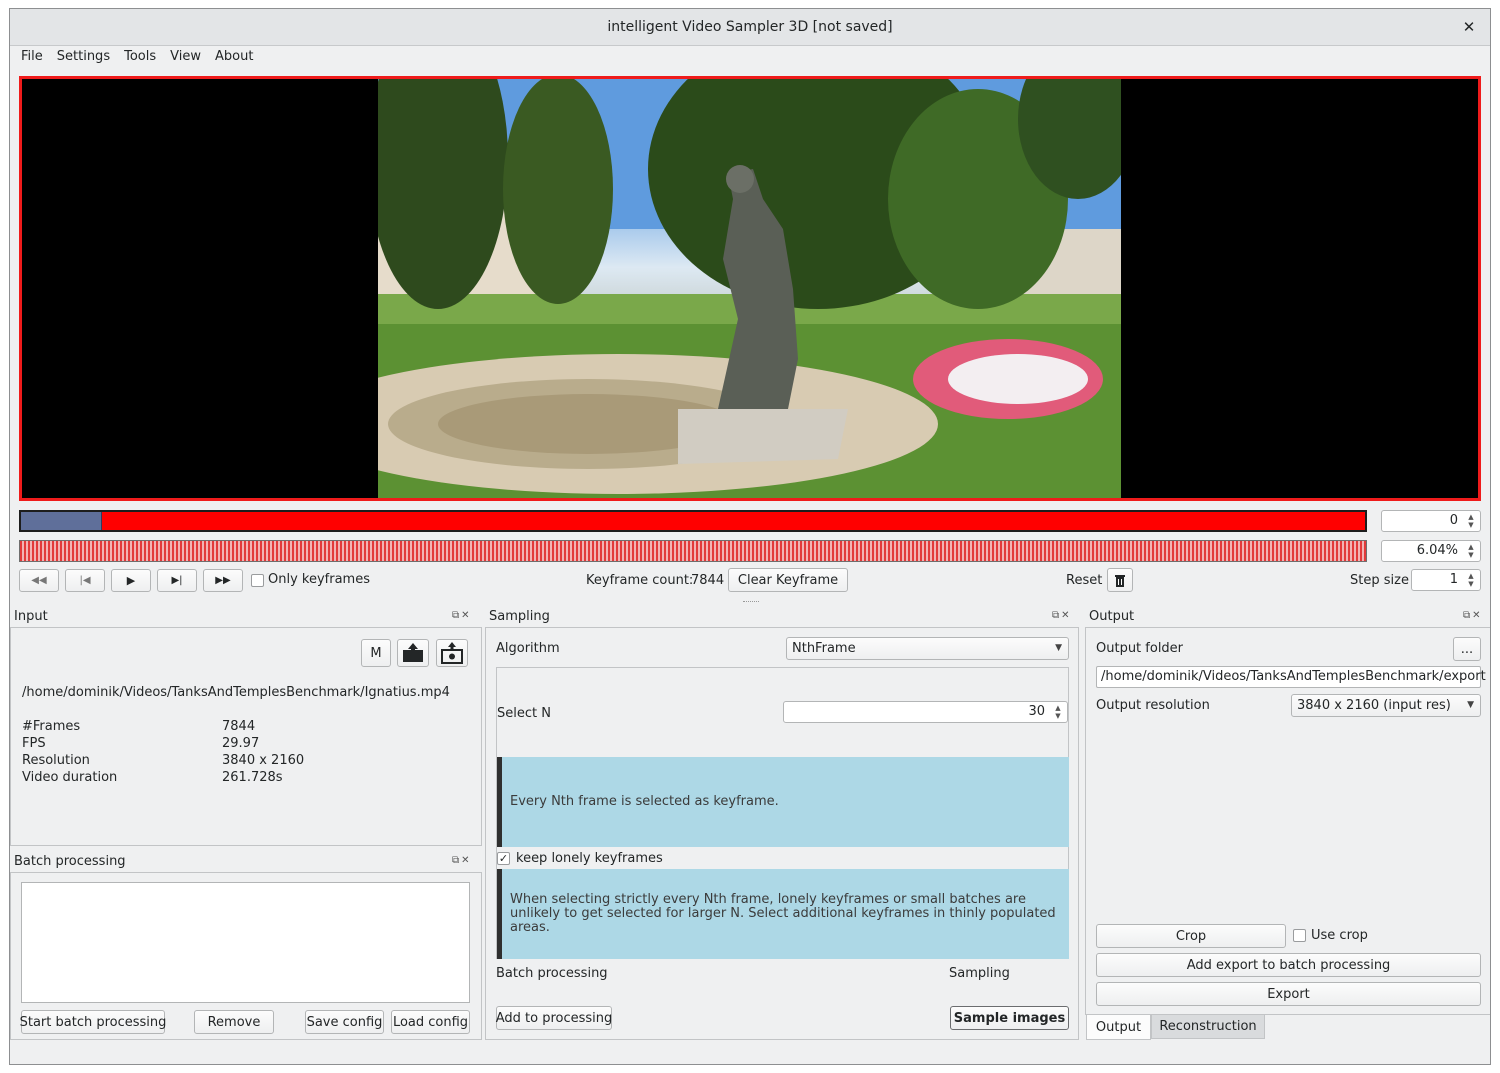 The height and width of the screenshot is (1073, 1500). I want to click on play-button: ▶, so click(131, 580).